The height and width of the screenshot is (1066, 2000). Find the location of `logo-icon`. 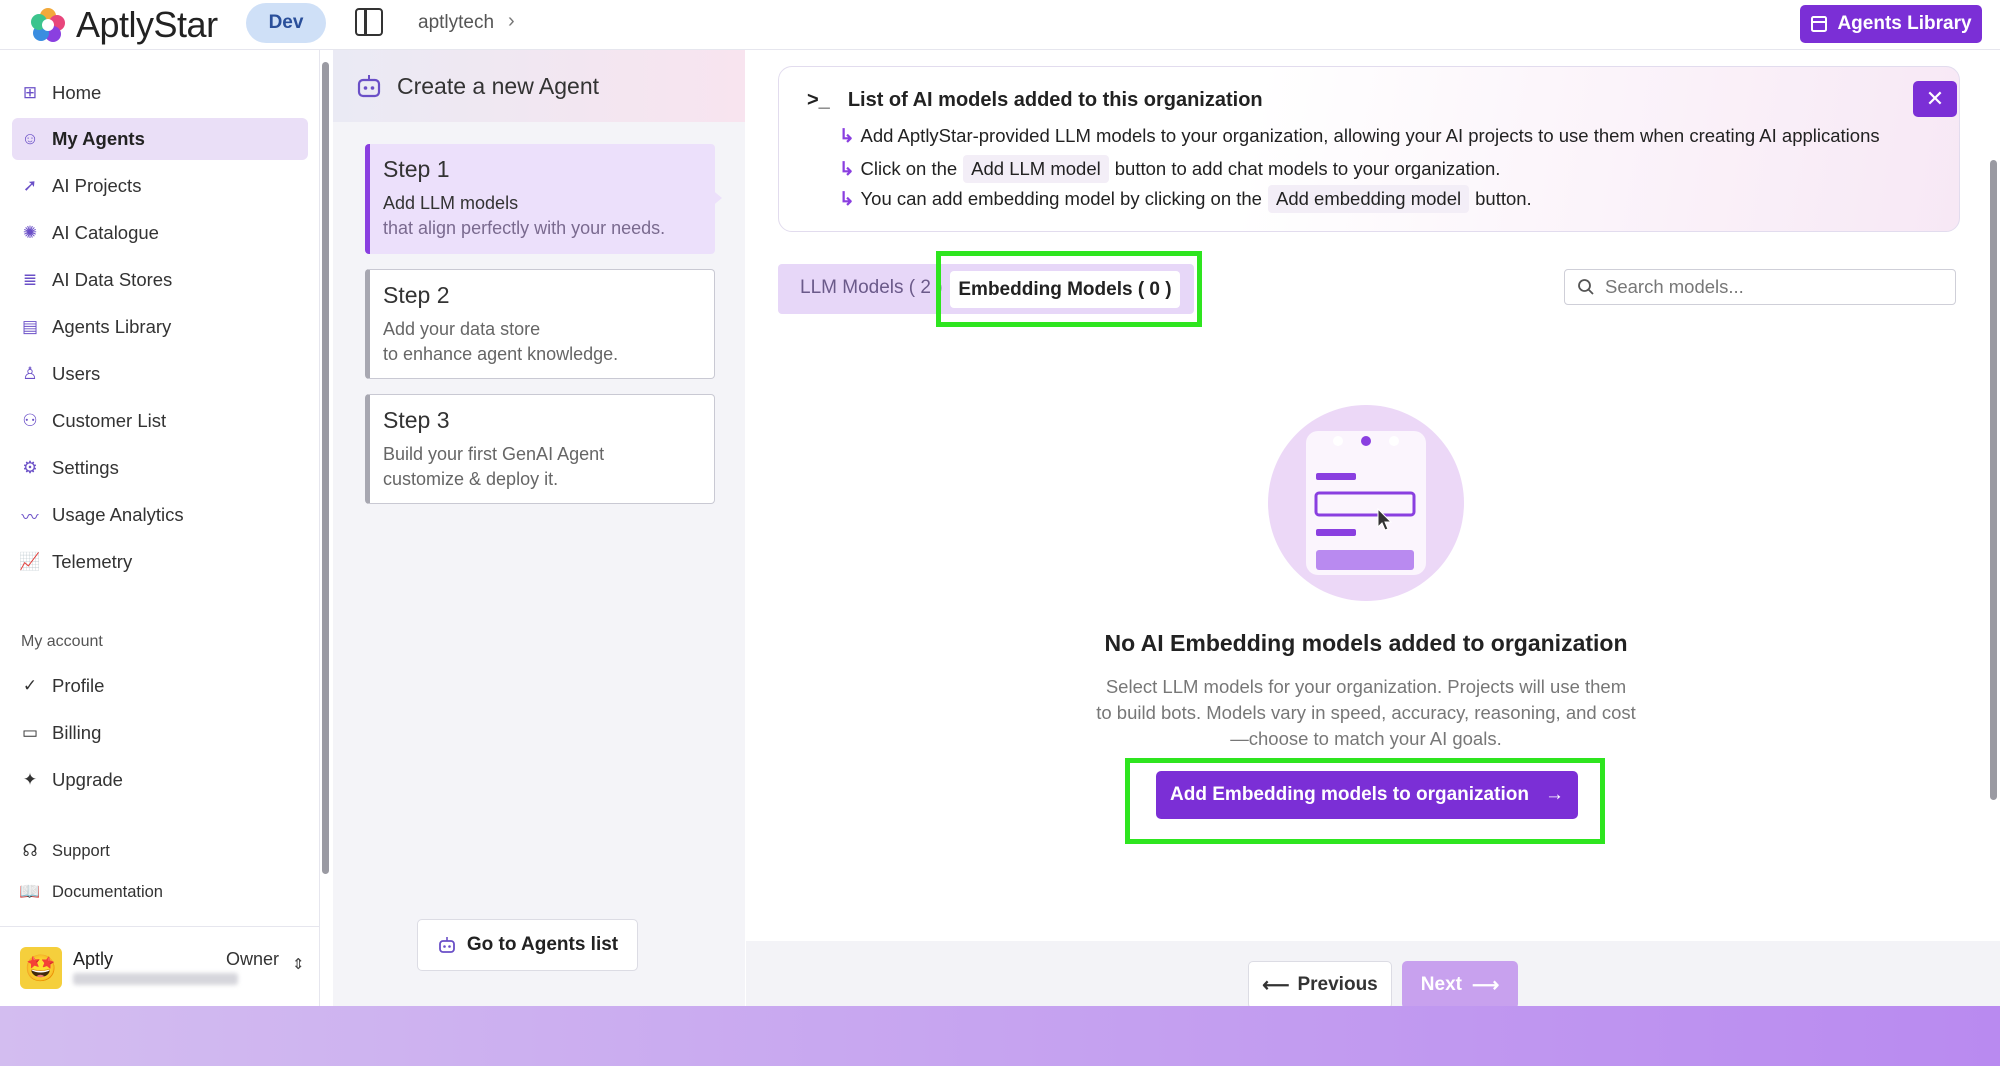

logo-icon is located at coordinates (48, 25).